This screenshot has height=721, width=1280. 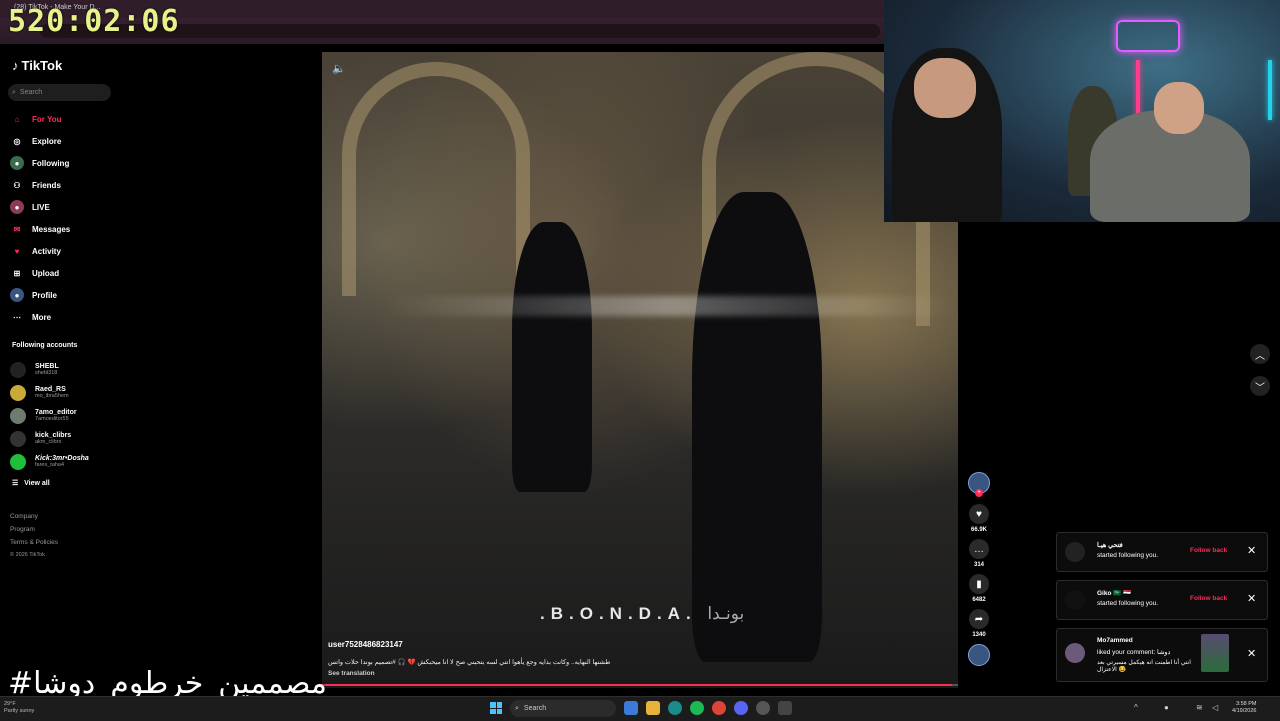 I want to click on nav-label: More, so click(x=42, y=317).